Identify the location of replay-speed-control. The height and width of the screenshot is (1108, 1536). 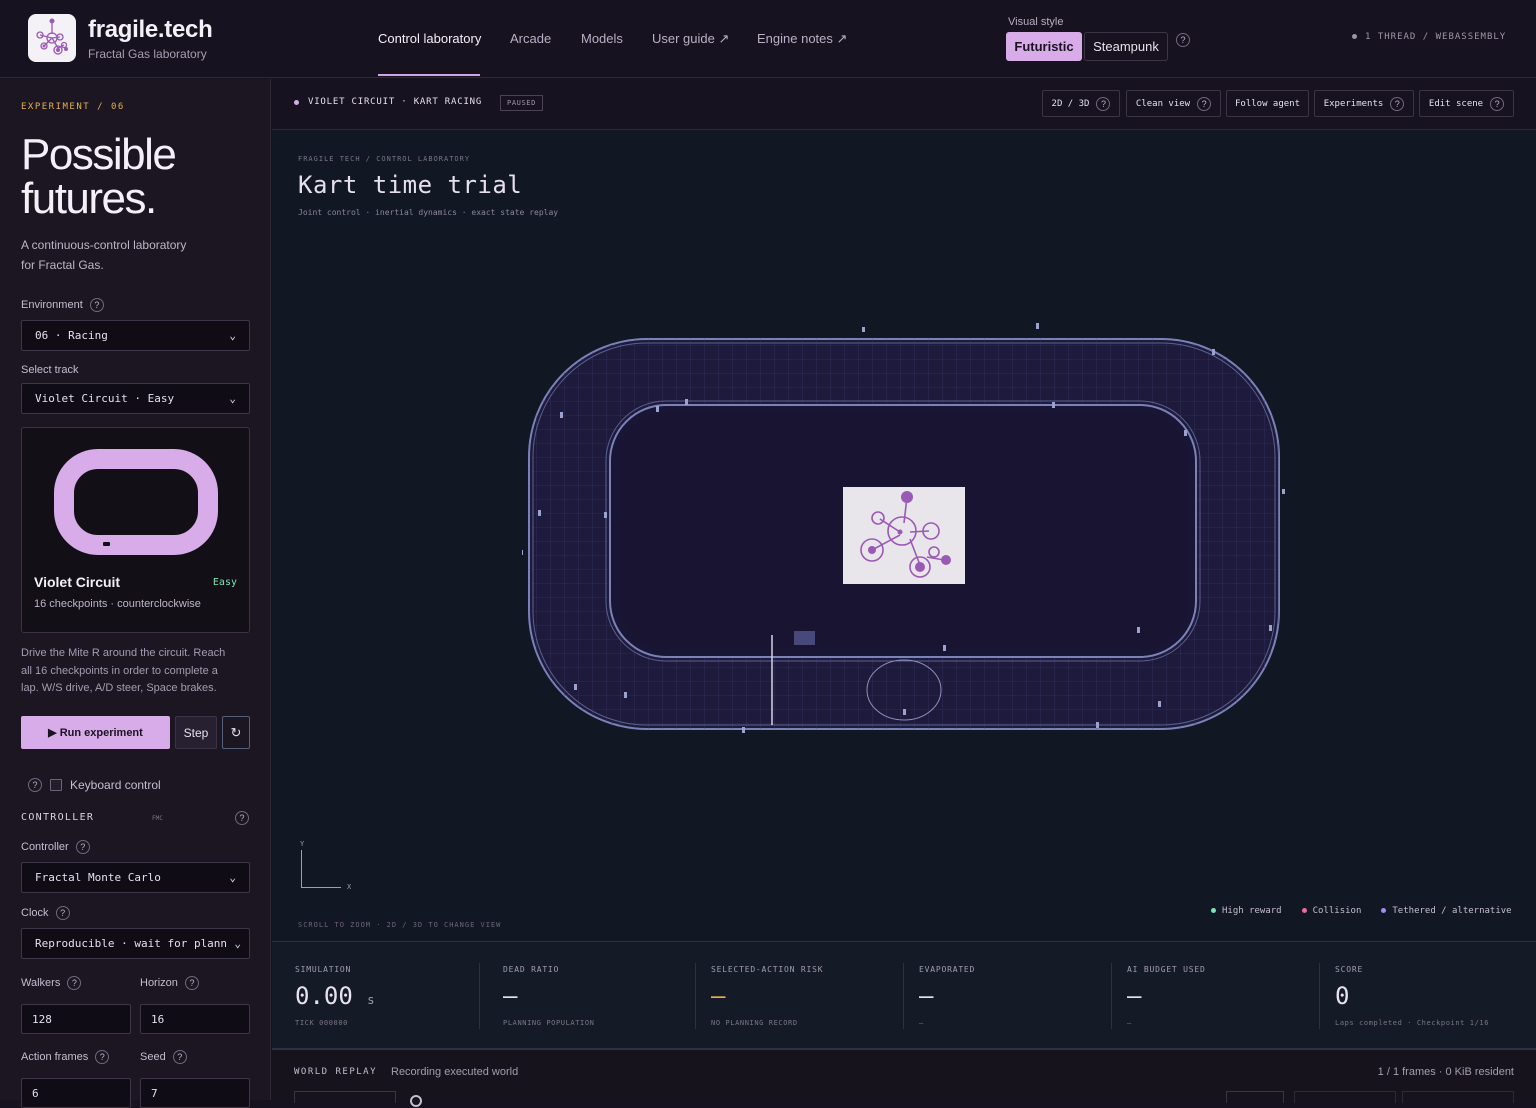
(1255, 1097).